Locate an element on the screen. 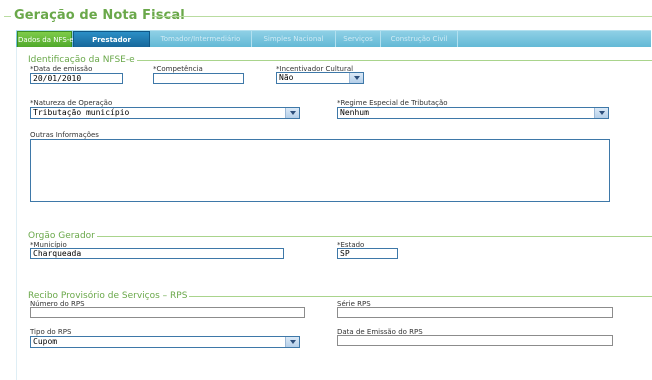 Image resolution: width=652 pixels, height=380 pixels. tab-tomador-intermediario: Tomador/Intermediário is located at coordinates (201, 39).